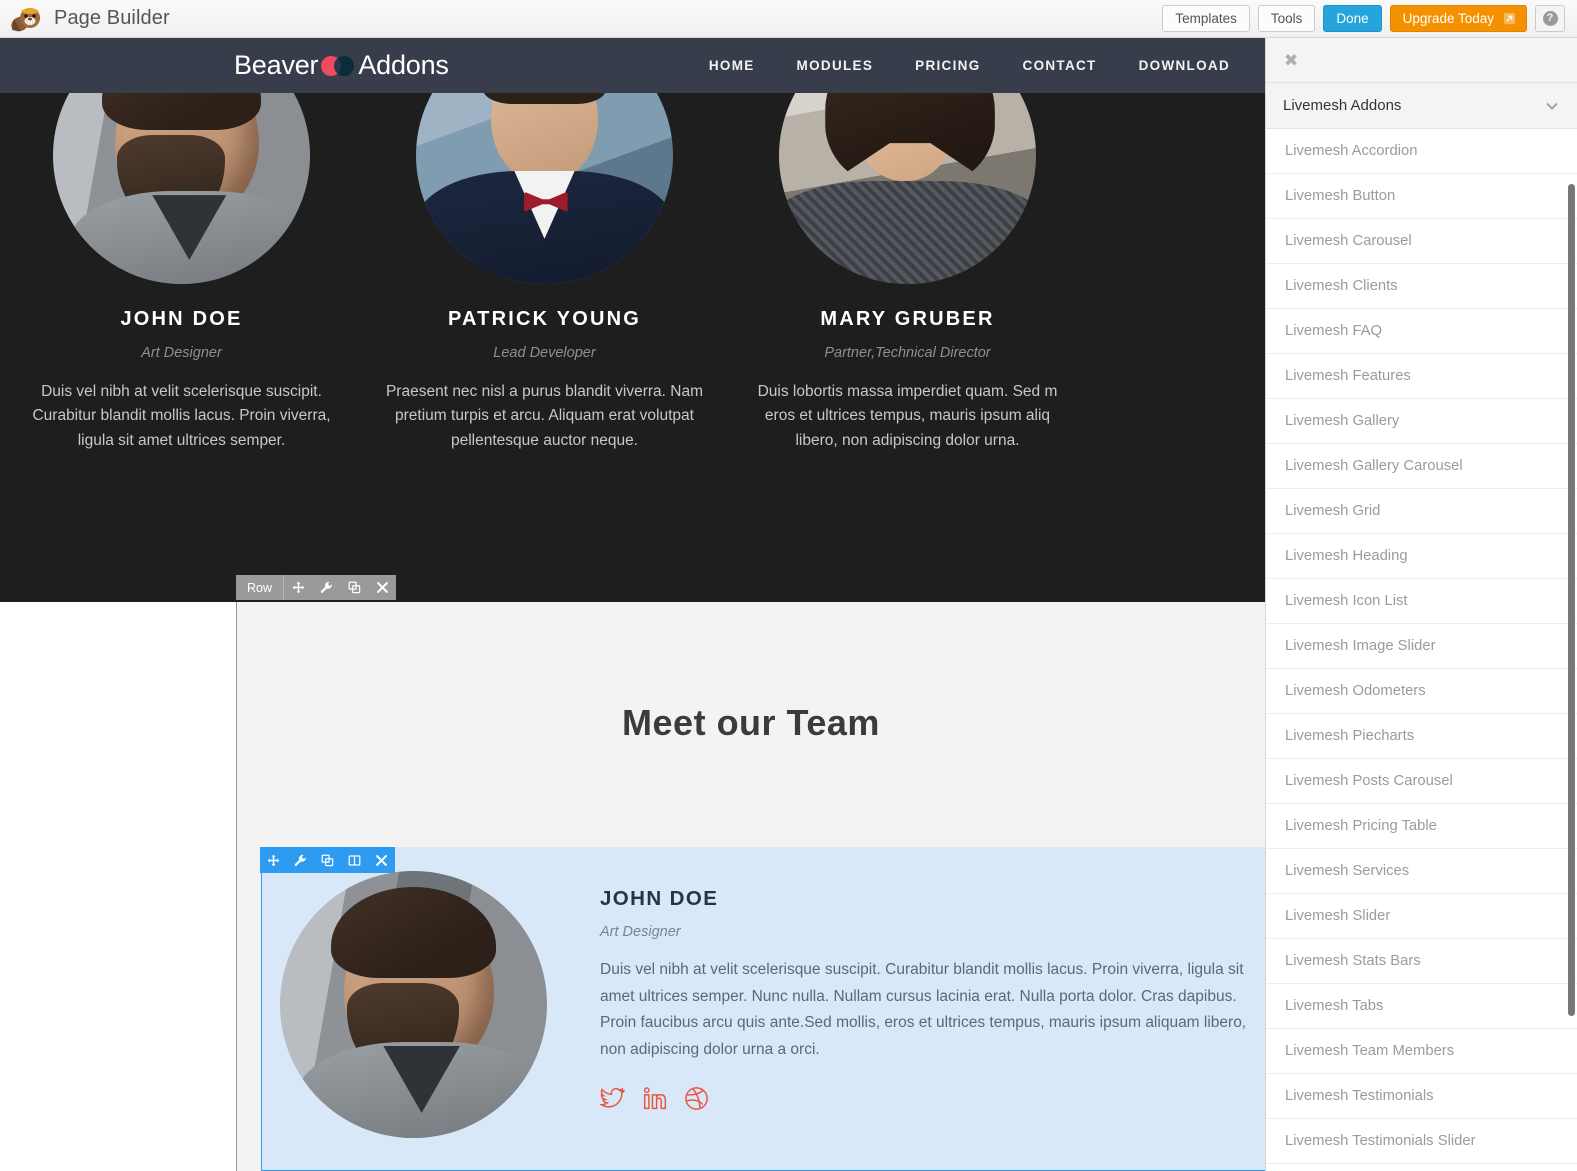 This screenshot has height=1171, width=1577. I want to click on site-nav-menu: HOME MODULES PRICING CONTACT DOWNLOAD, so click(976, 65).